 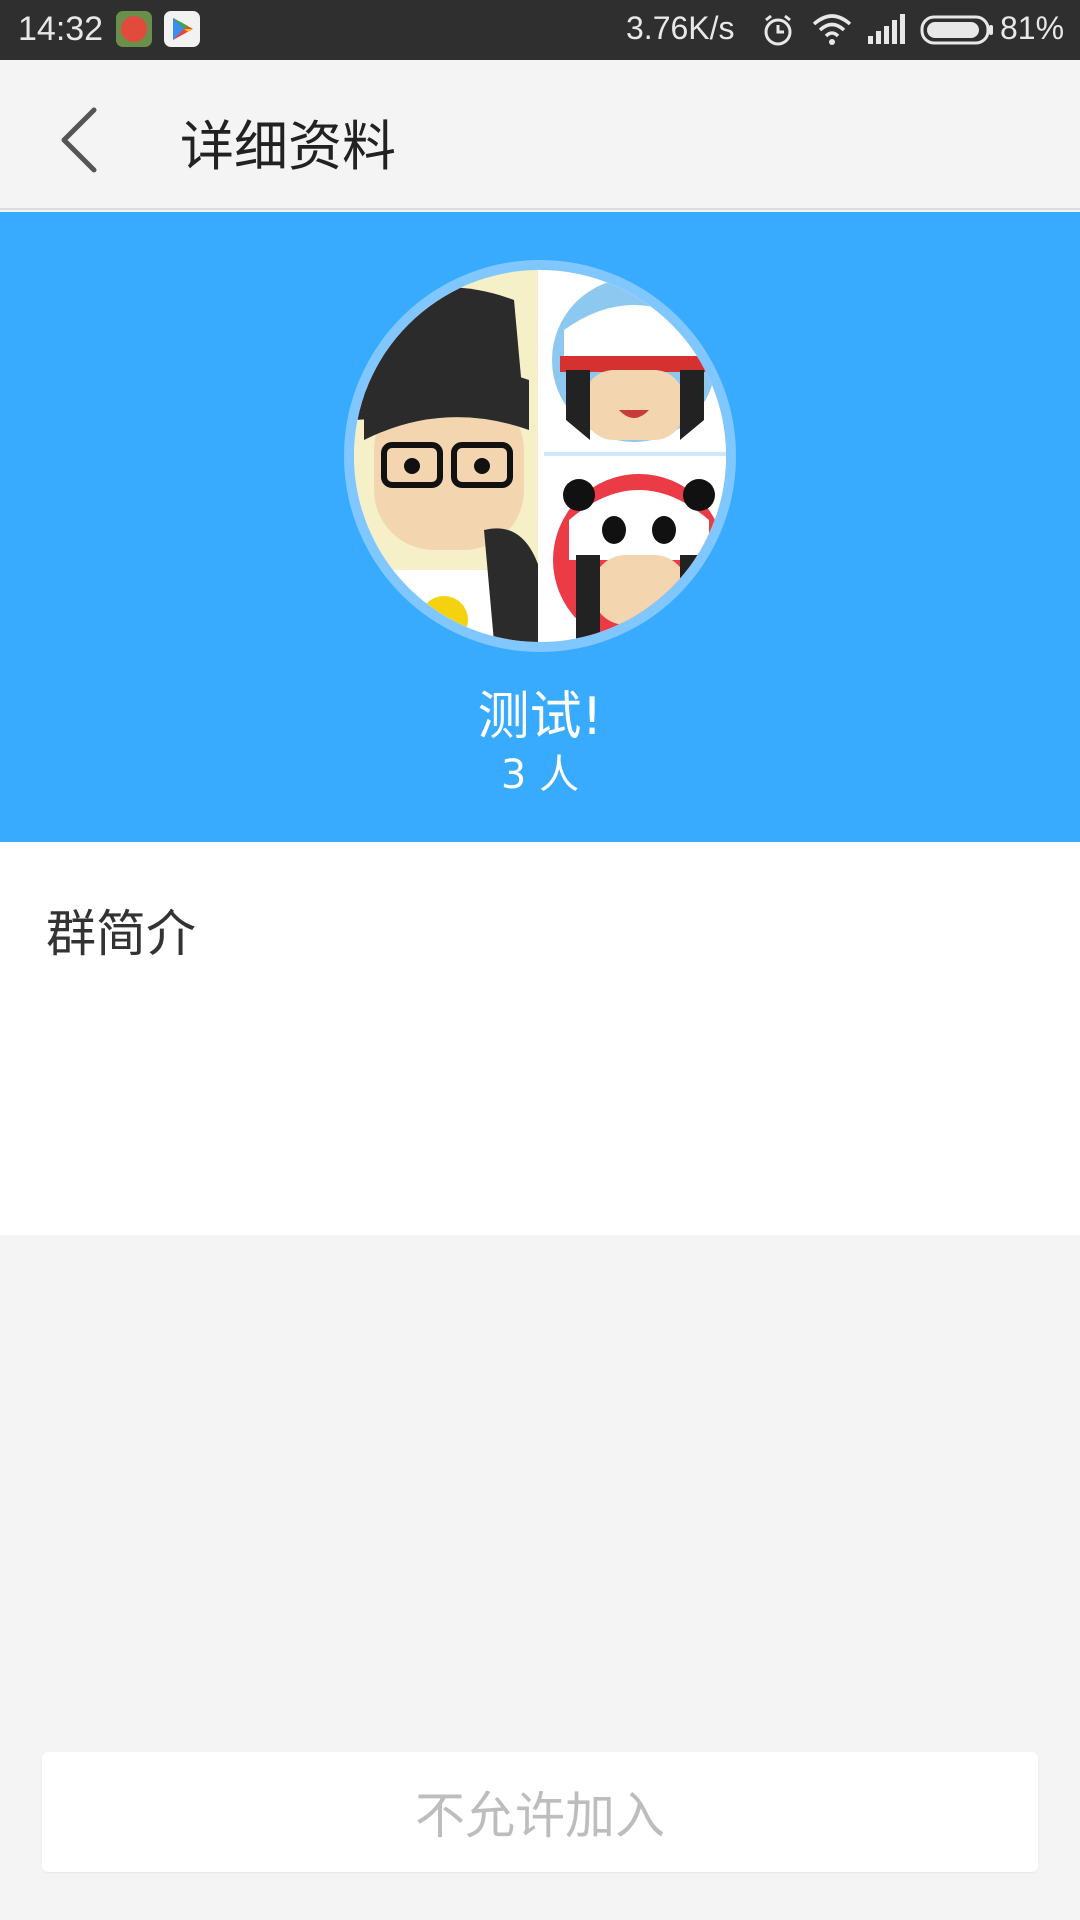 I want to click on member-count: 3 人, so click(x=540, y=775).